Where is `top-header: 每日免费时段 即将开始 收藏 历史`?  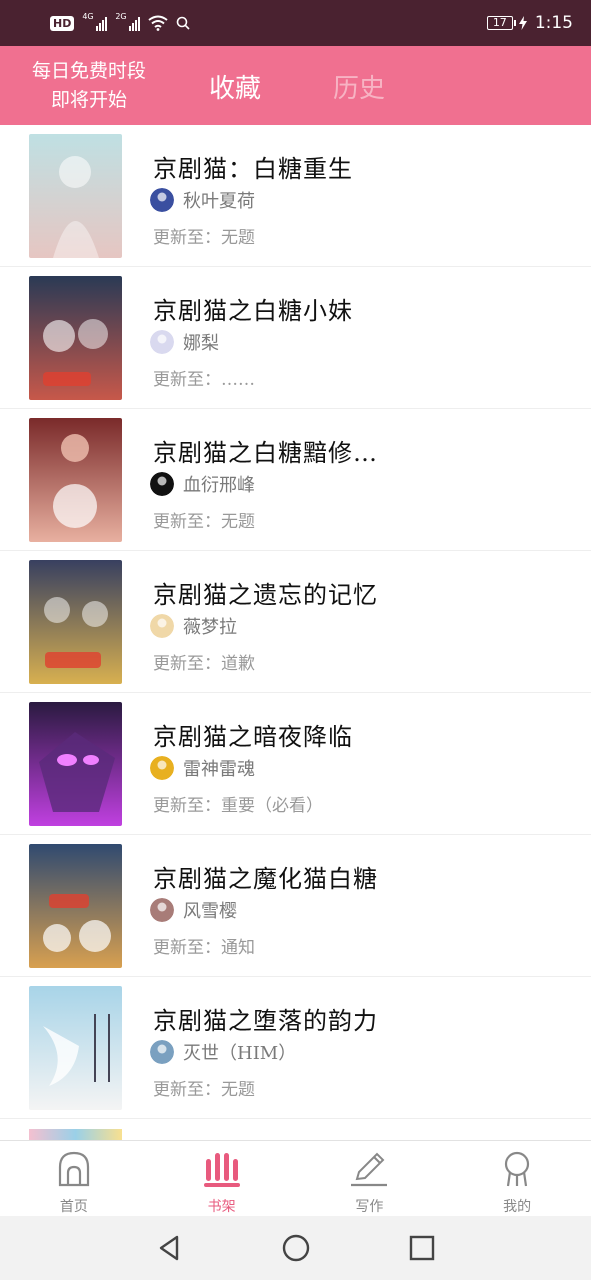
top-header: 每日免费时段 即将开始 收藏 历史 is located at coordinates (295, 85).